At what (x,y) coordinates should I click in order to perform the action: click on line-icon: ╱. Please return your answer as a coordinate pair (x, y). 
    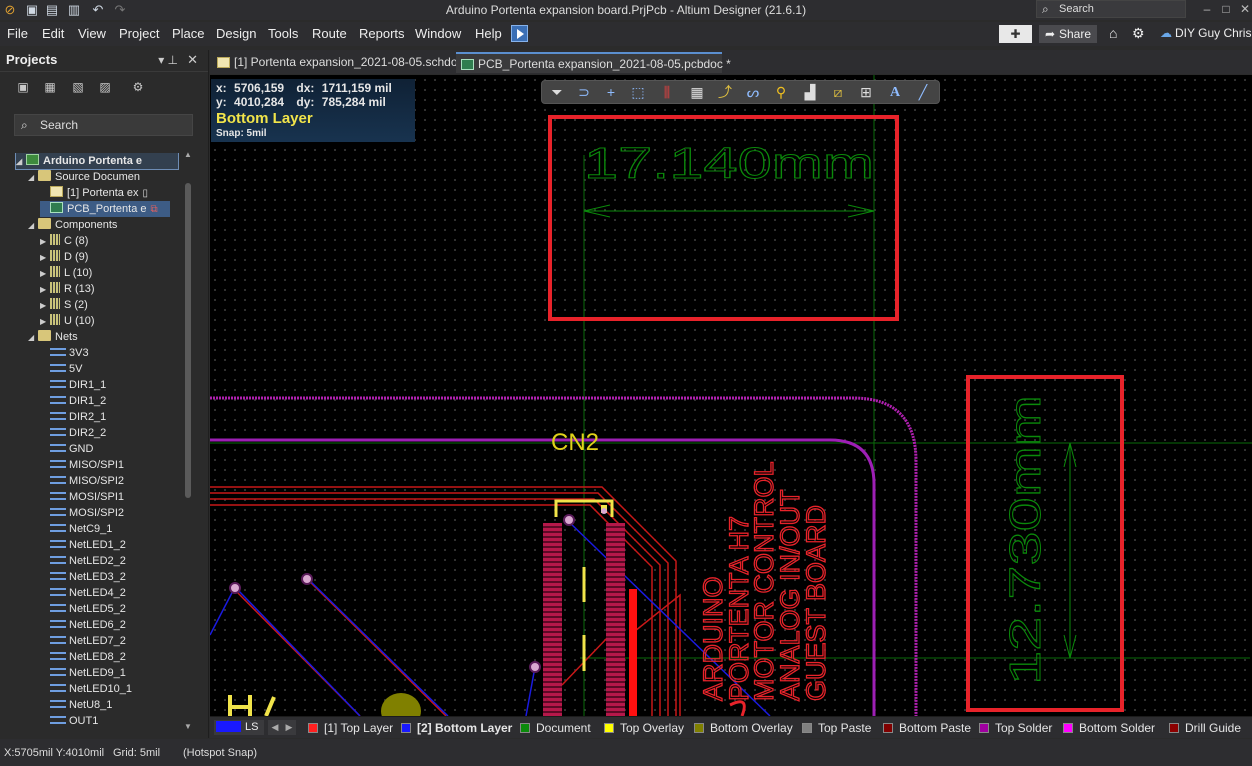
    Looking at the image, I should click on (923, 92).